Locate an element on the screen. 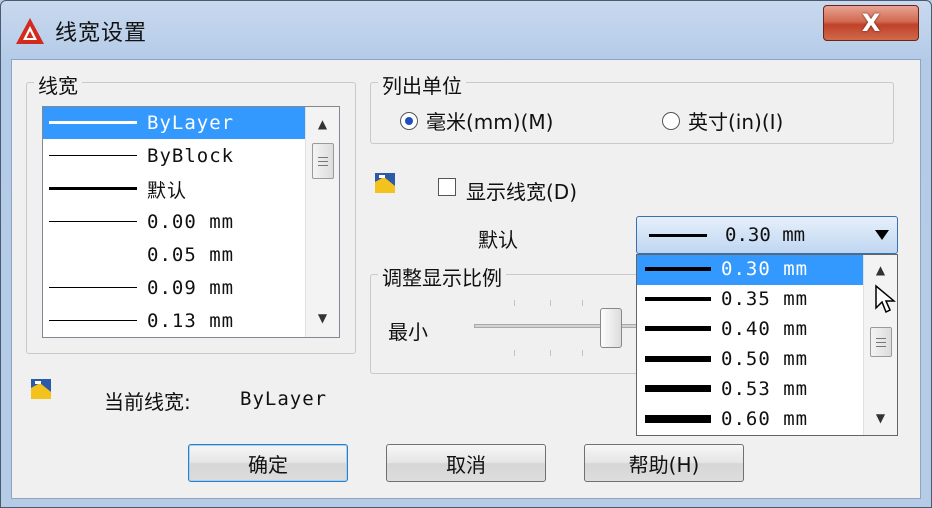 This screenshot has height=508, width=932. close-icon: X is located at coordinates (871, 23).